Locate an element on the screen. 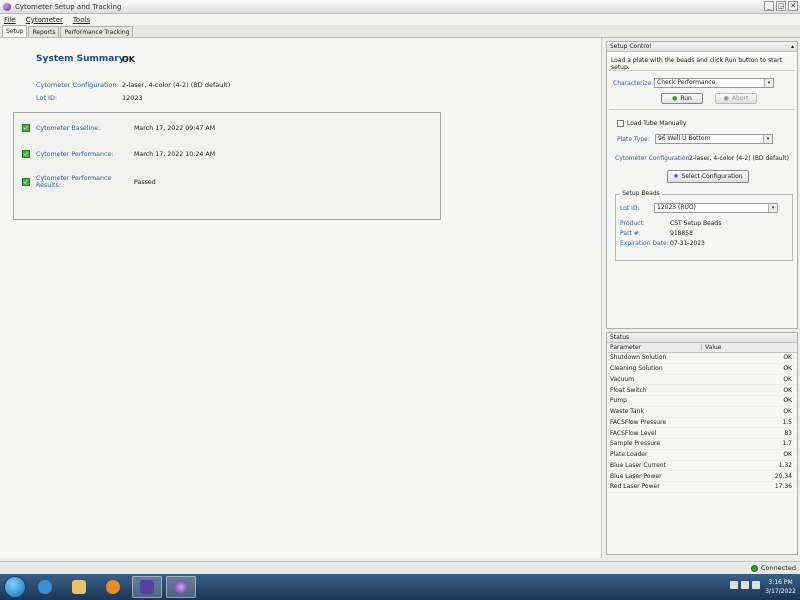 The height and width of the screenshot is (600, 800). load-tube-checkbox is located at coordinates (620, 123).